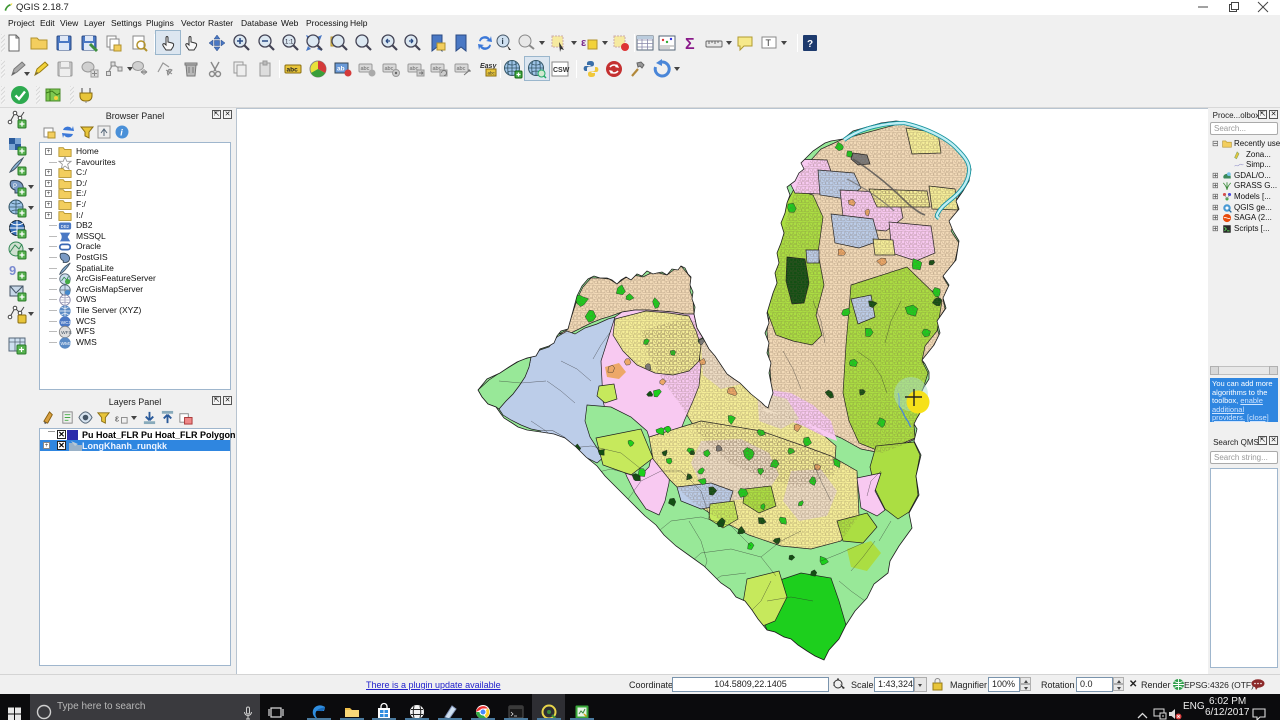 Image resolution: width=1280 pixels, height=720 pixels. What do you see at coordinates (503, 41) in the screenshot?
I see `svg-text: i` at bounding box center [503, 41].